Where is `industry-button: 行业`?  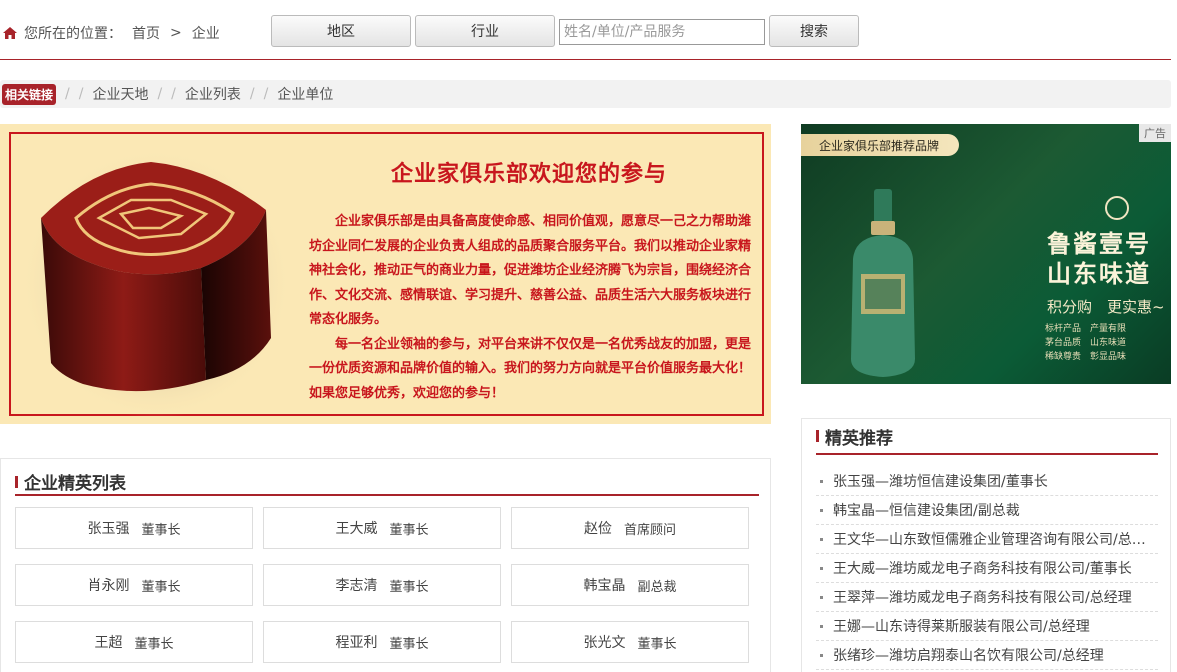
industry-button: 行业 is located at coordinates (485, 31).